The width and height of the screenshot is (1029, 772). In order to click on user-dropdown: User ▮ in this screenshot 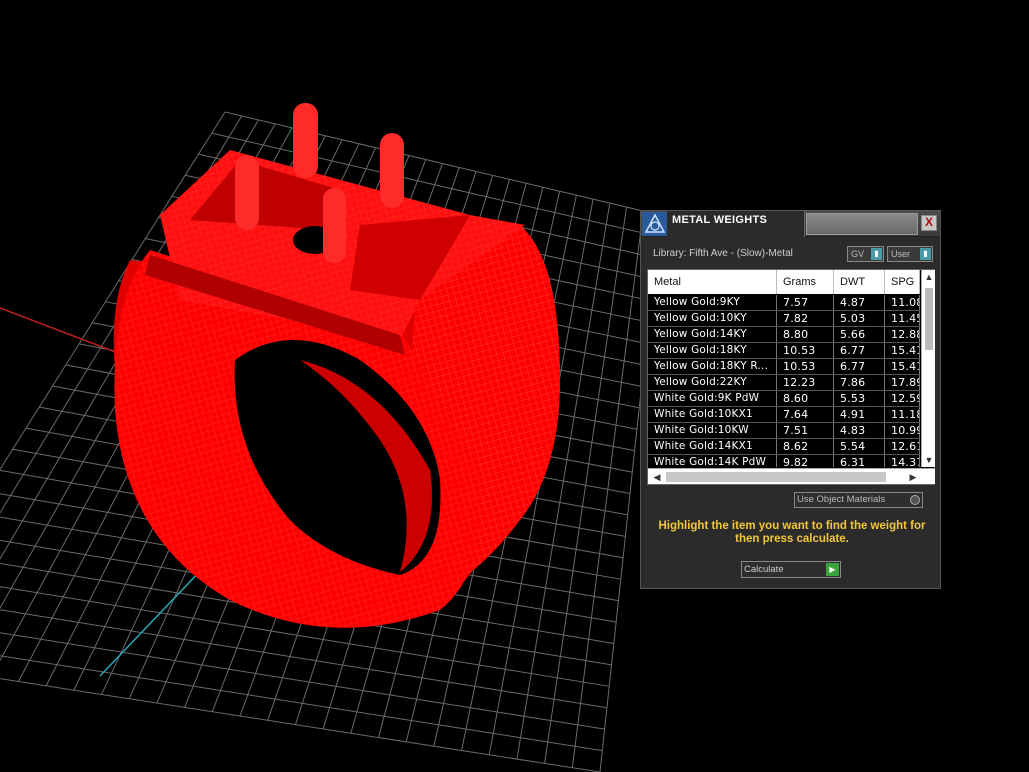, I will do `click(910, 254)`.